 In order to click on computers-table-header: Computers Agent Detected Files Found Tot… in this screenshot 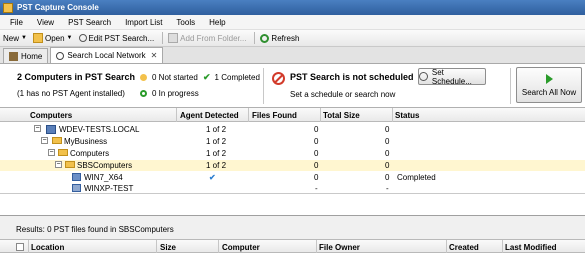, I will do `click(292, 115)`.